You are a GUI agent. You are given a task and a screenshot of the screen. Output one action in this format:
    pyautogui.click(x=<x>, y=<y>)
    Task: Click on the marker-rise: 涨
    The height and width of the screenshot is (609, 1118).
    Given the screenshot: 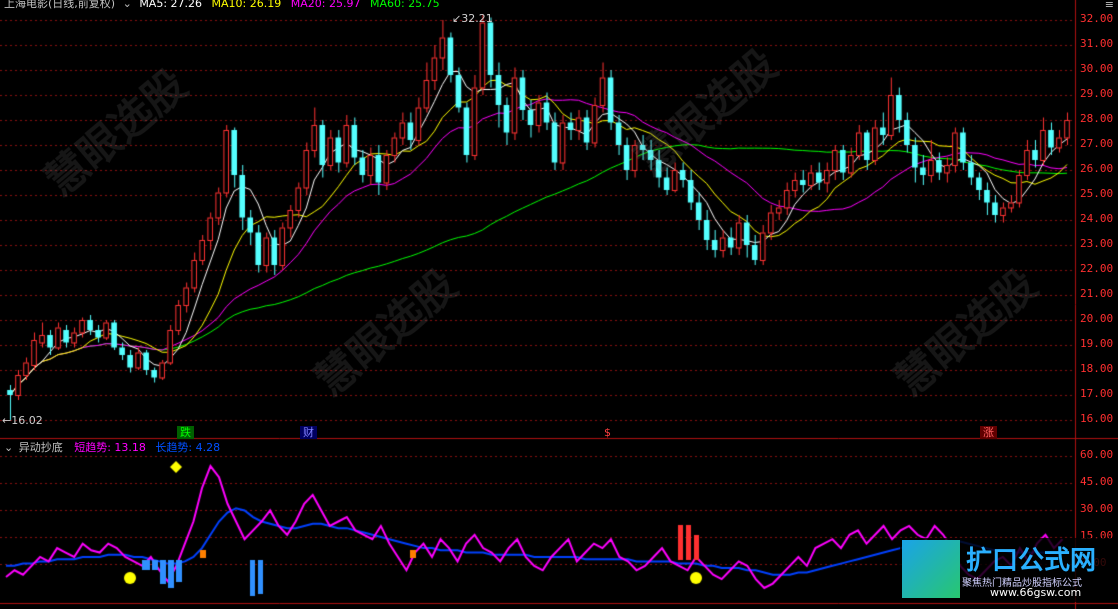 What is the action you would take?
    pyautogui.click(x=988, y=432)
    